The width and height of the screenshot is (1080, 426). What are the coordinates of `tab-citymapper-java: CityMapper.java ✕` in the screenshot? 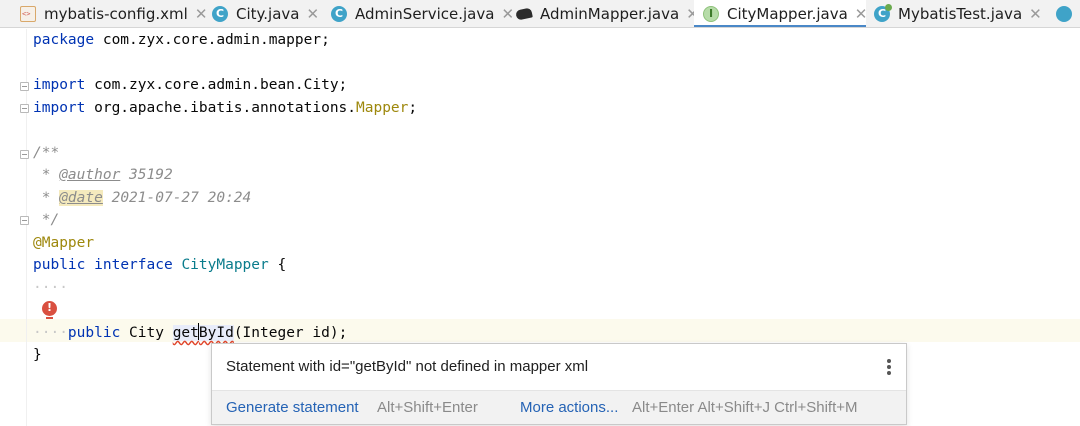 It's located at (781, 13).